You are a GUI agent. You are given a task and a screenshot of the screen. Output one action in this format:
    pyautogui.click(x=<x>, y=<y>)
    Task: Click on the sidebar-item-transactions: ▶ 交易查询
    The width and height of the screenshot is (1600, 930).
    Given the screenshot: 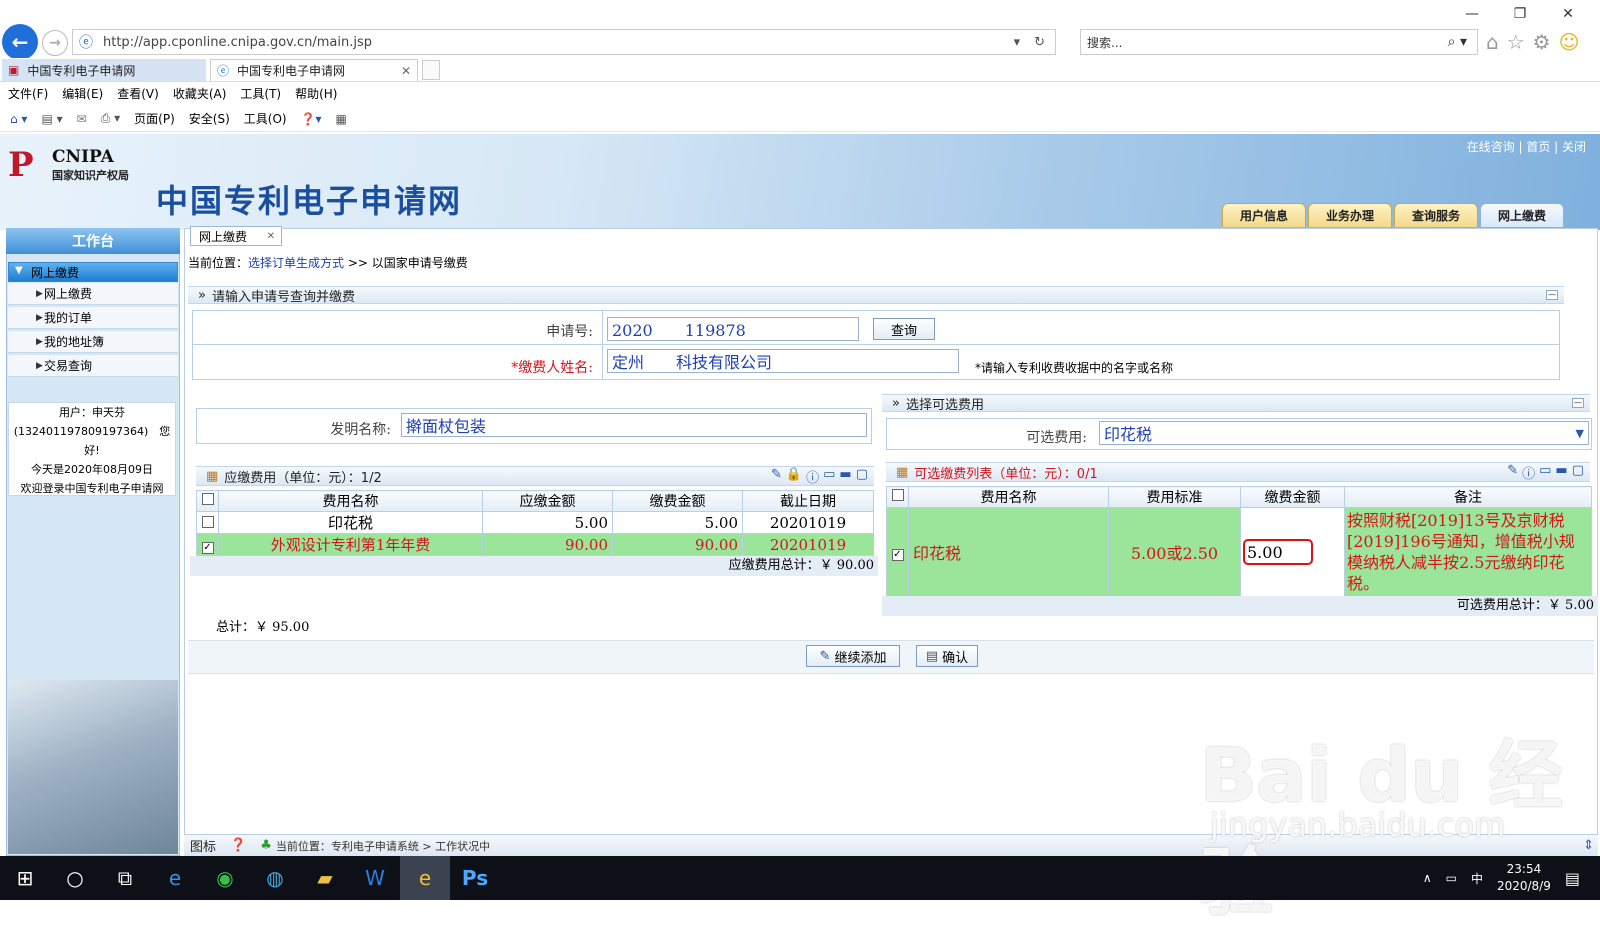 What is the action you would take?
    pyautogui.click(x=93, y=366)
    